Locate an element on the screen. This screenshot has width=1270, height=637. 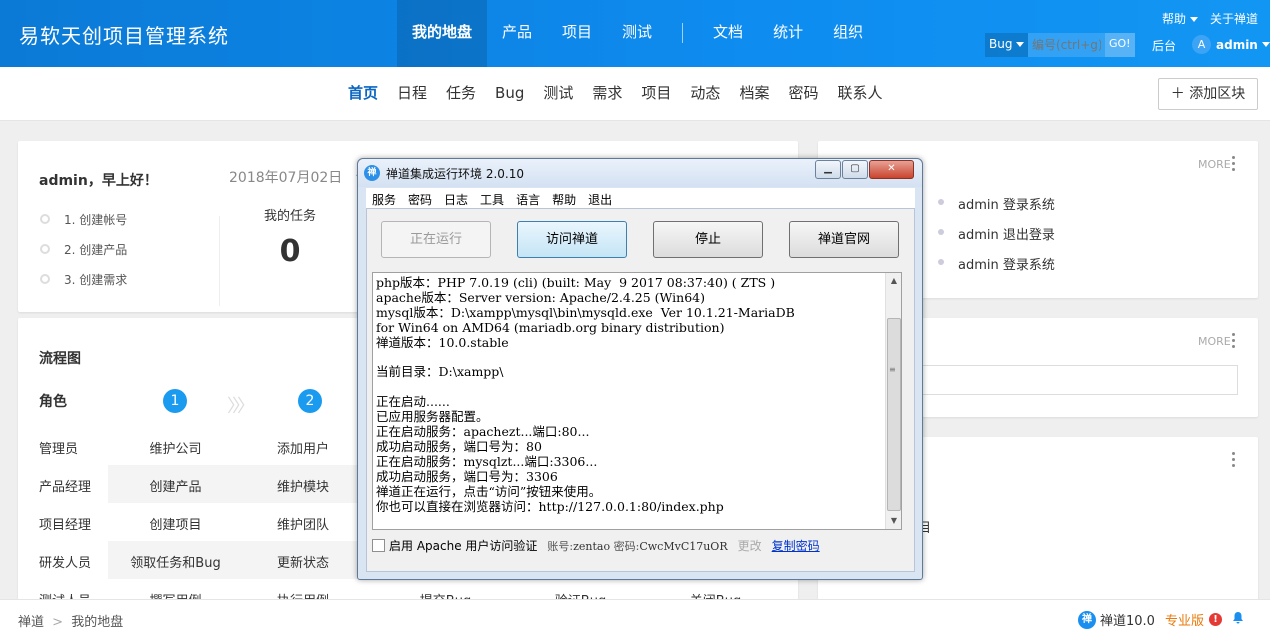
scroll-thumb is located at coordinates (894, 414).